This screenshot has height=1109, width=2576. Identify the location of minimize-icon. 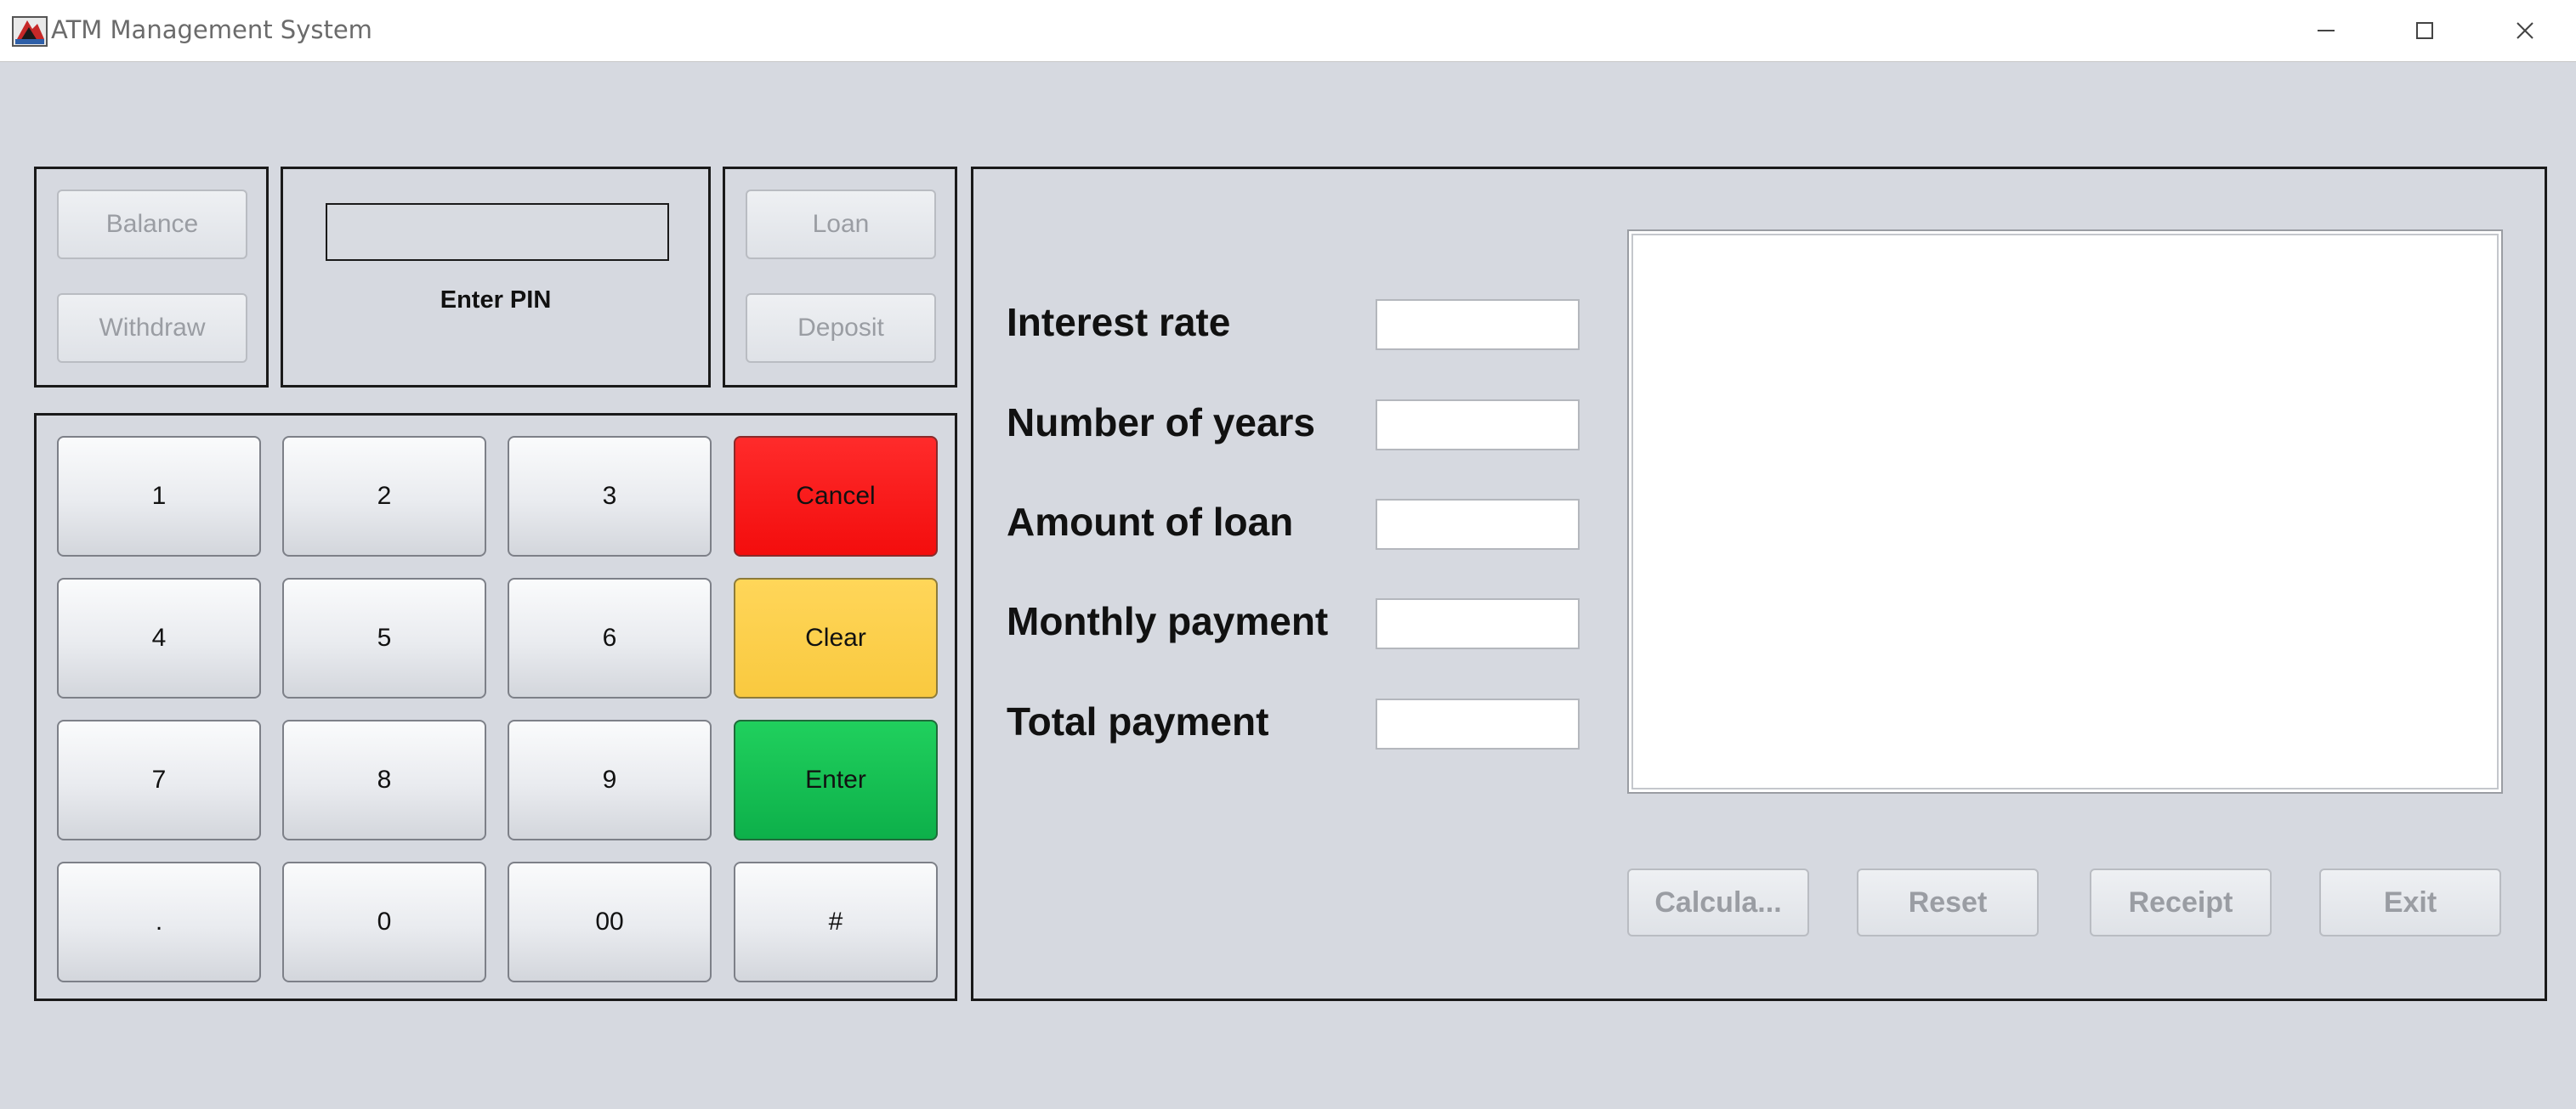
(2326, 30).